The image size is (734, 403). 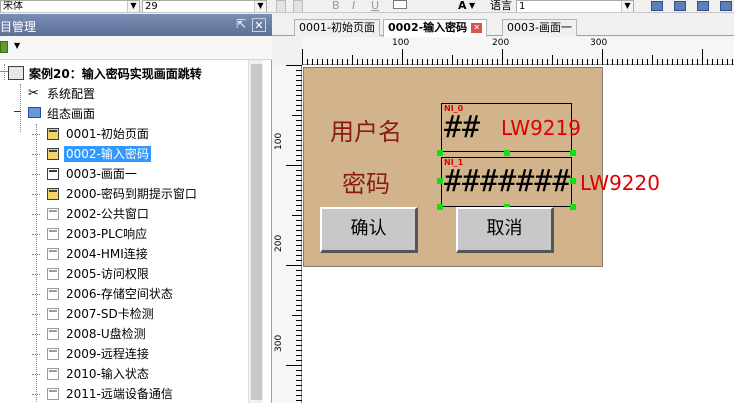 What do you see at coordinates (131, 334) in the screenshot?
I see `tree-item-screen: 2008-U盘检测` at bounding box center [131, 334].